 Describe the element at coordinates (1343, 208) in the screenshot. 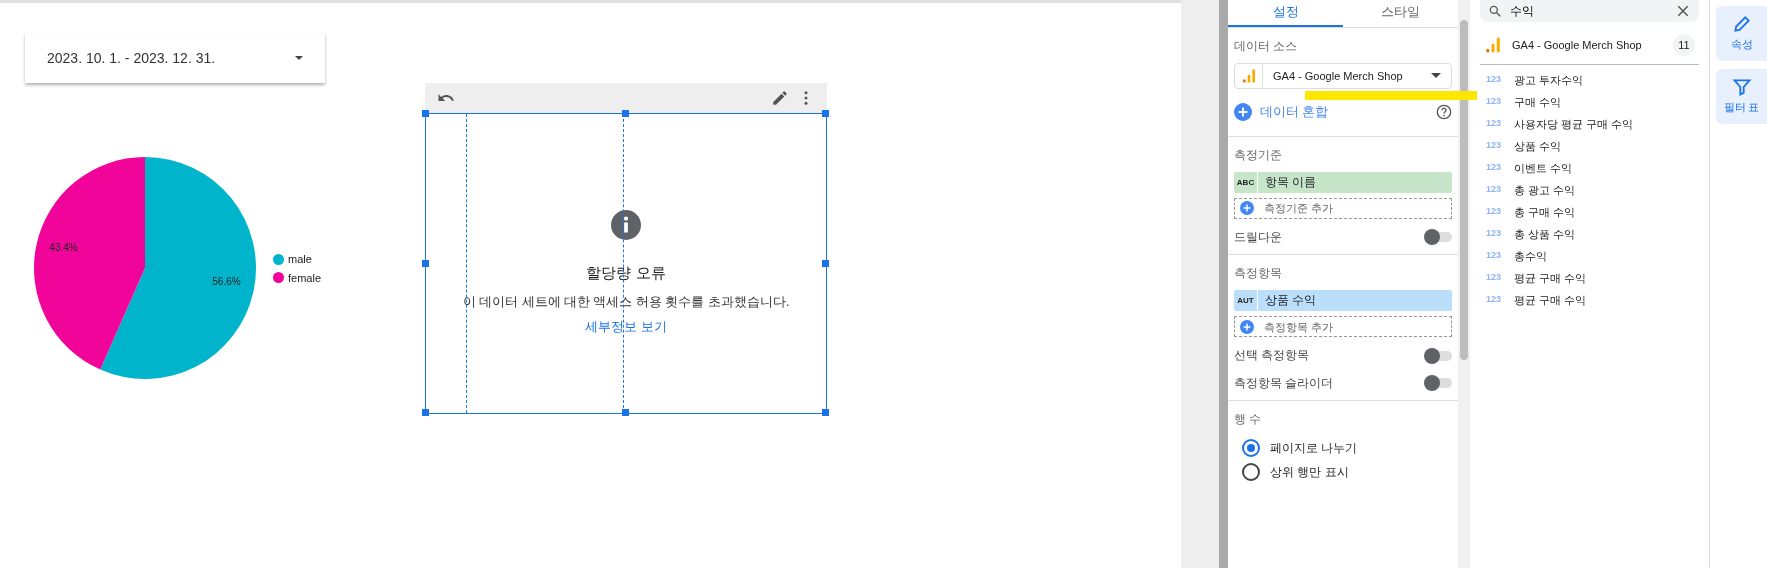

I see `add-field-button: 측정기준 추가` at that location.